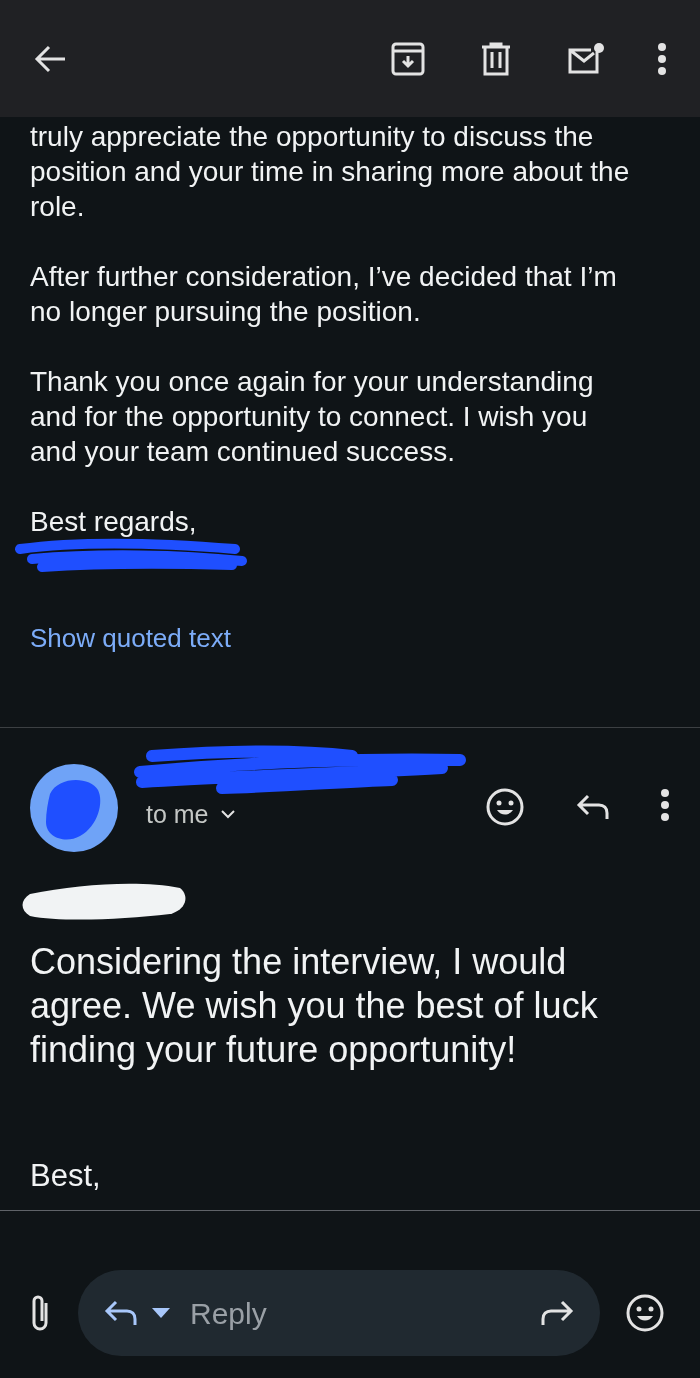 The image size is (700, 1378). Describe the element at coordinates (314, 1006) in the screenshot. I see `email-paragraph: Considering the interview, I would agree. We wish you the best of luck finding your future opportunity!` at that location.